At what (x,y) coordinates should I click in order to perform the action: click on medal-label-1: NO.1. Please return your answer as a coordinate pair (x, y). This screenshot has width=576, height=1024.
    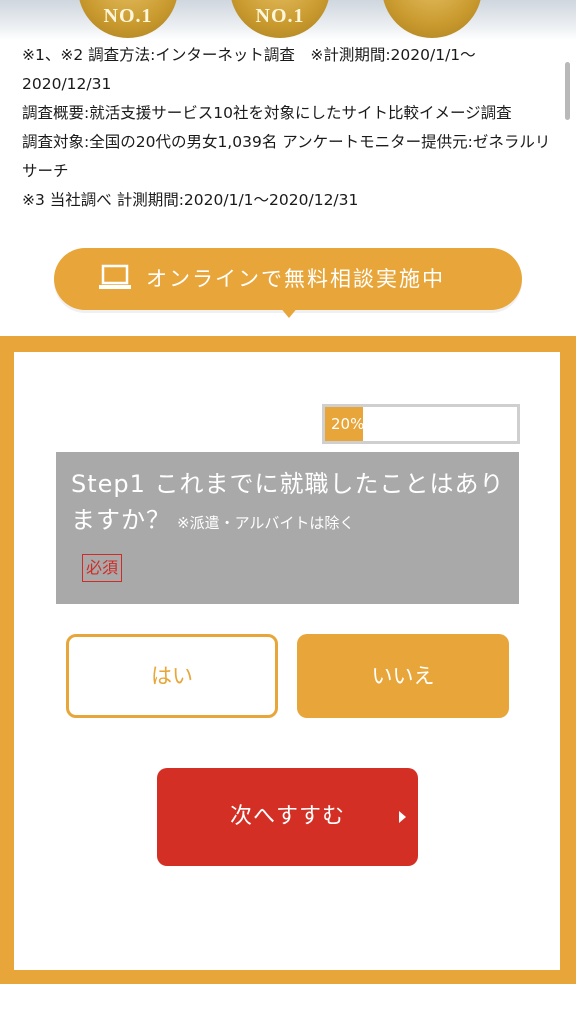
    Looking at the image, I should click on (128, 16).